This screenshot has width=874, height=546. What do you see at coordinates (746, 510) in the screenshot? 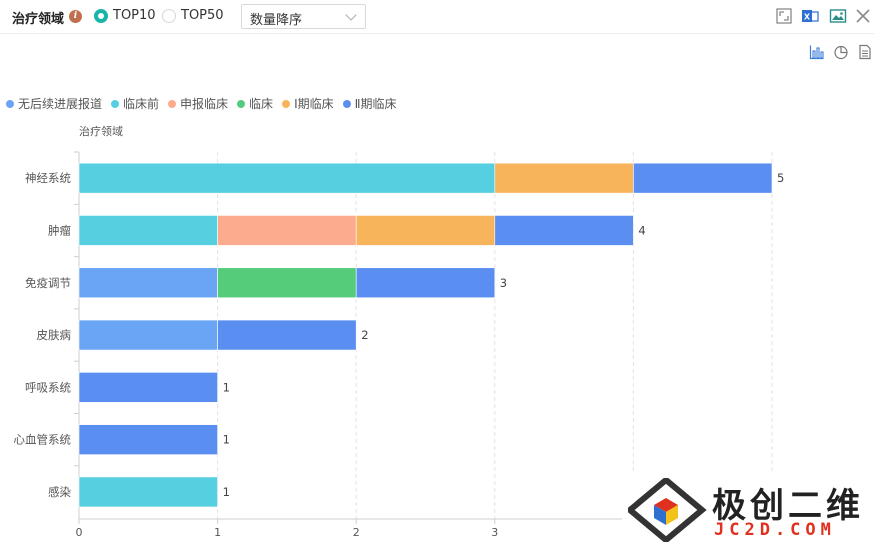
I see `watermark-logo: 极创二维 JC2D.COM` at bounding box center [746, 510].